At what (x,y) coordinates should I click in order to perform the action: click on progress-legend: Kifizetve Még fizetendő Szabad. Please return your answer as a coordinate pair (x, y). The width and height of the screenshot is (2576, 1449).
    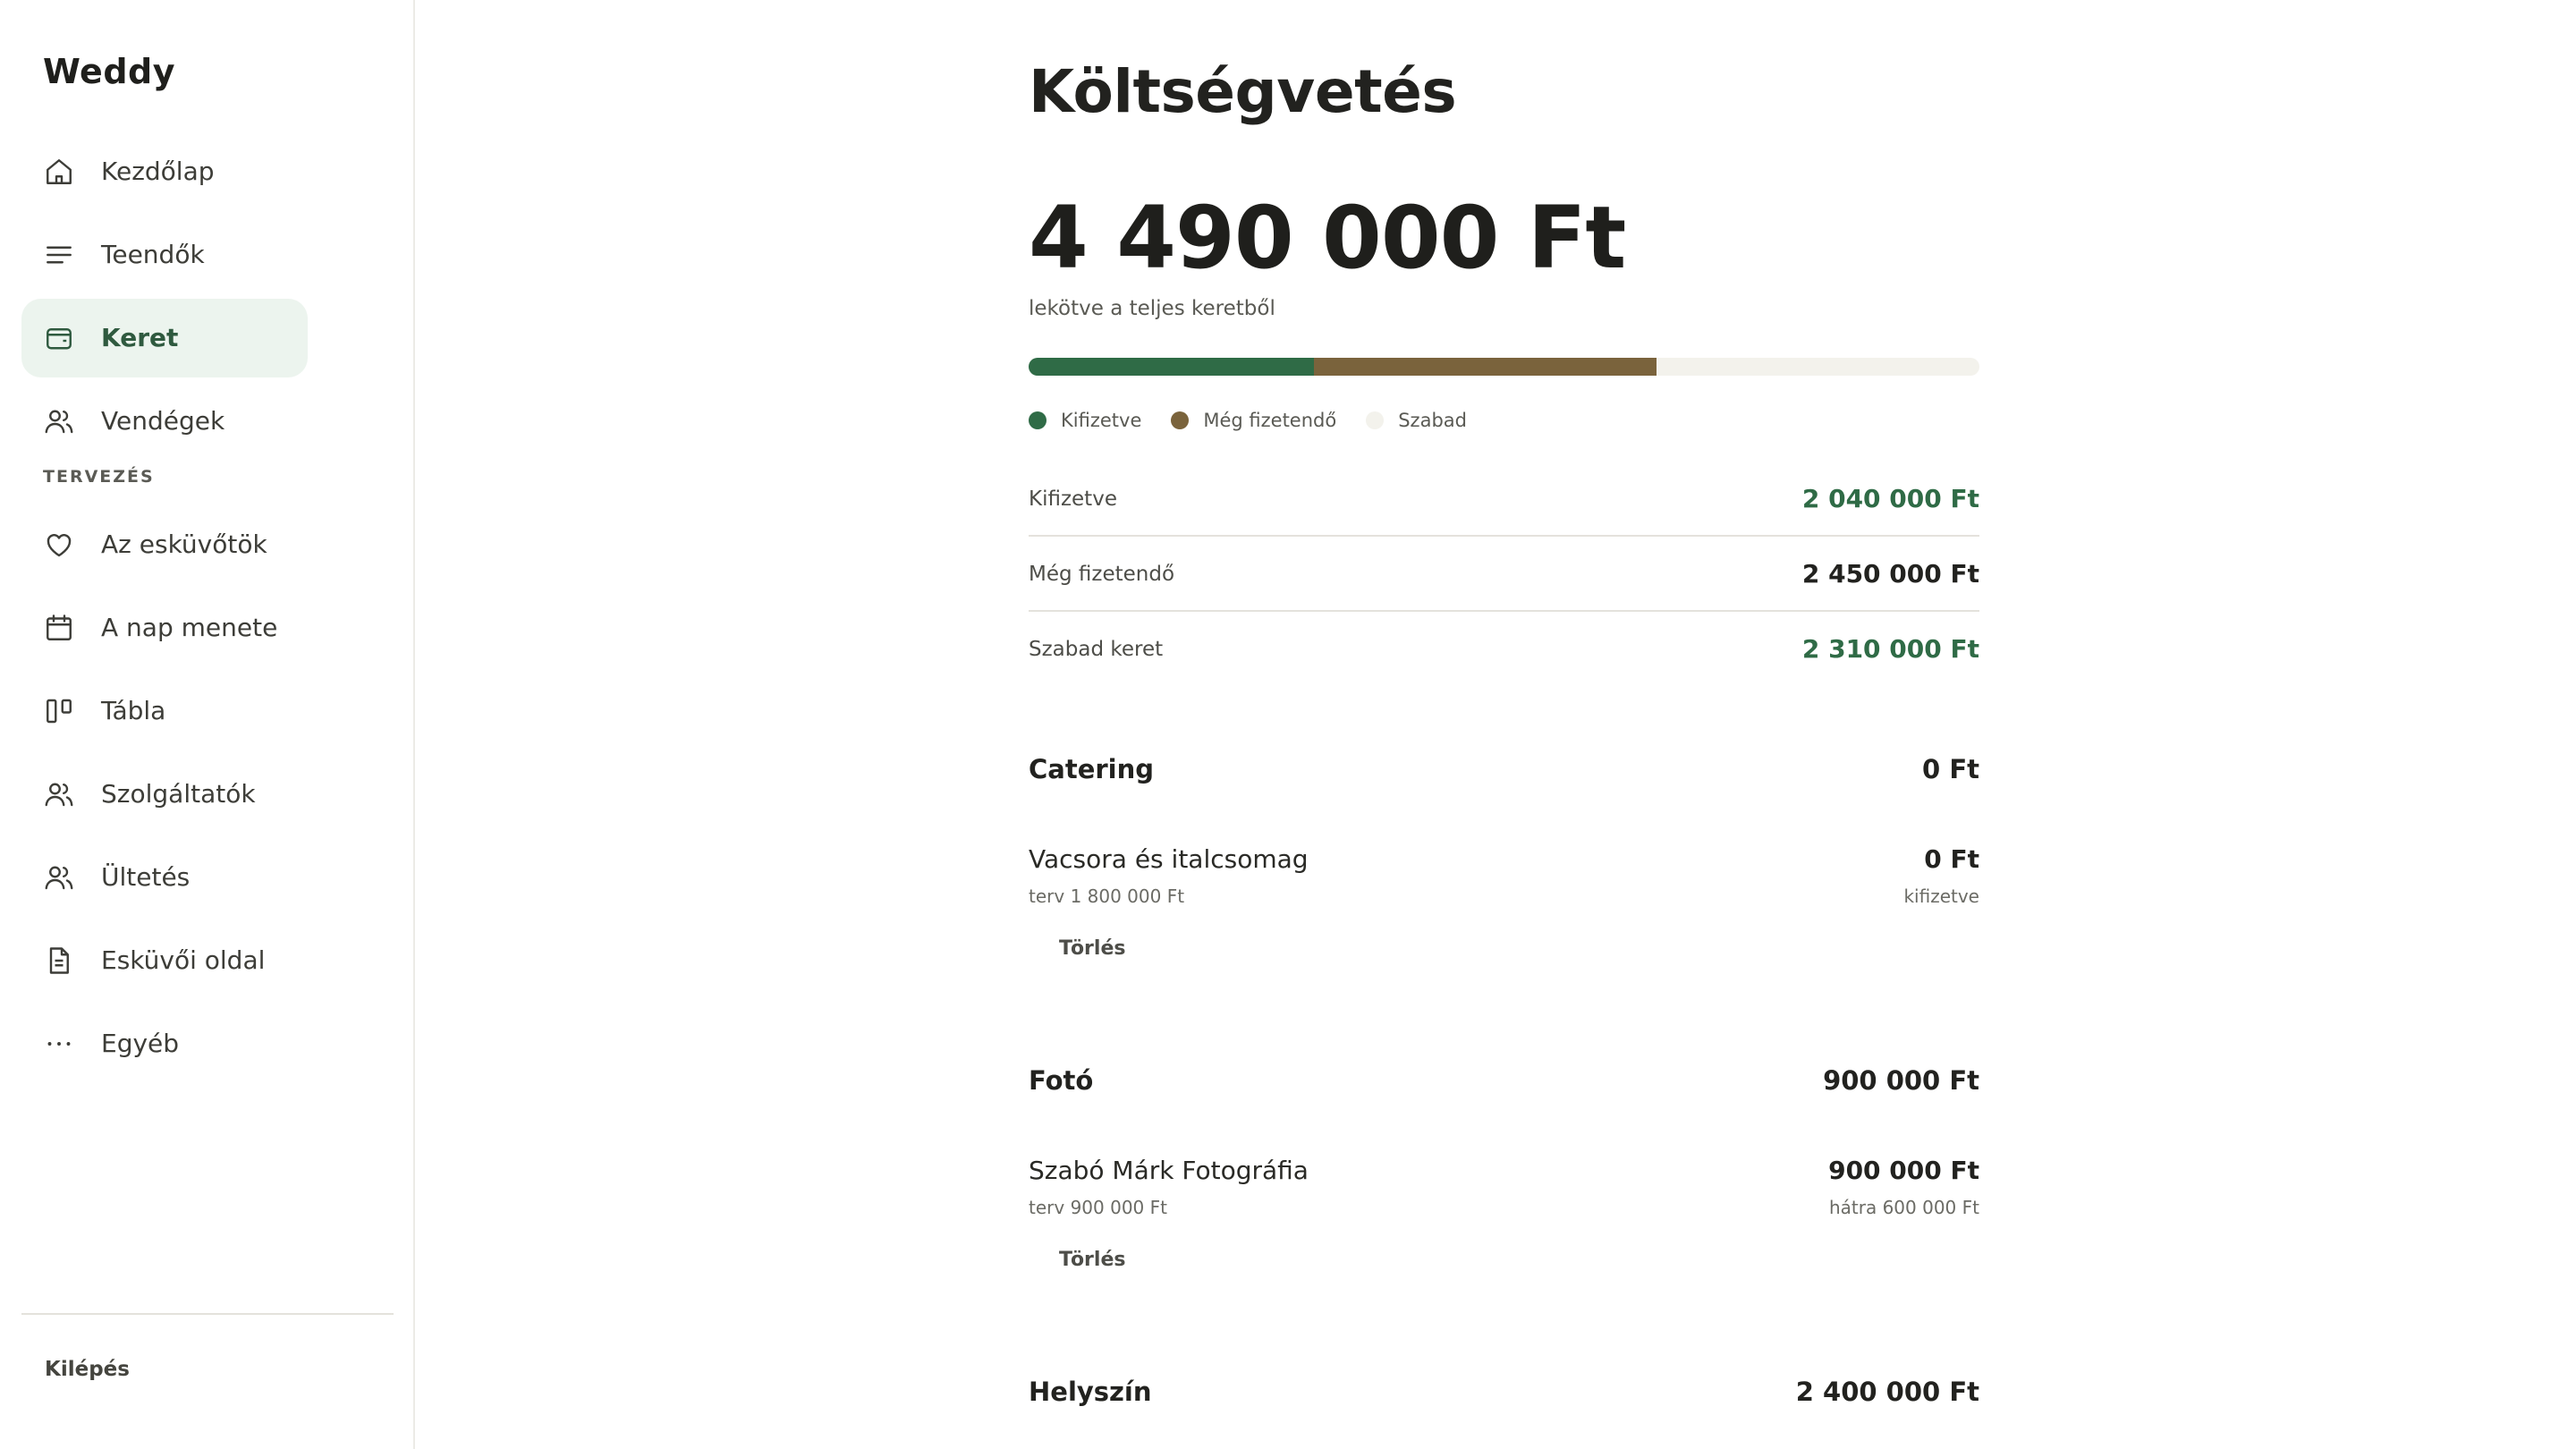
    Looking at the image, I should click on (1262, 420).